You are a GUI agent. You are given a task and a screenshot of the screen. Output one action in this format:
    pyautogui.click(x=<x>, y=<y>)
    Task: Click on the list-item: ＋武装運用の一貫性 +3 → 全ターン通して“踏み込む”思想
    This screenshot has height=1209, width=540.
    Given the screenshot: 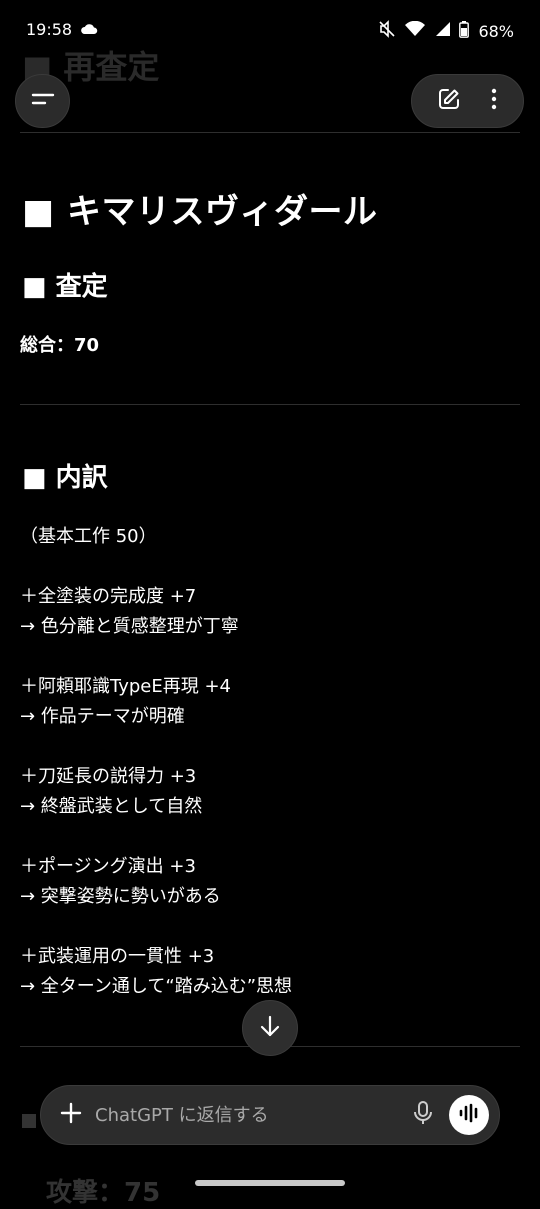 What is the action you would take?
    pyautogui.click(x=156, y=972)
    